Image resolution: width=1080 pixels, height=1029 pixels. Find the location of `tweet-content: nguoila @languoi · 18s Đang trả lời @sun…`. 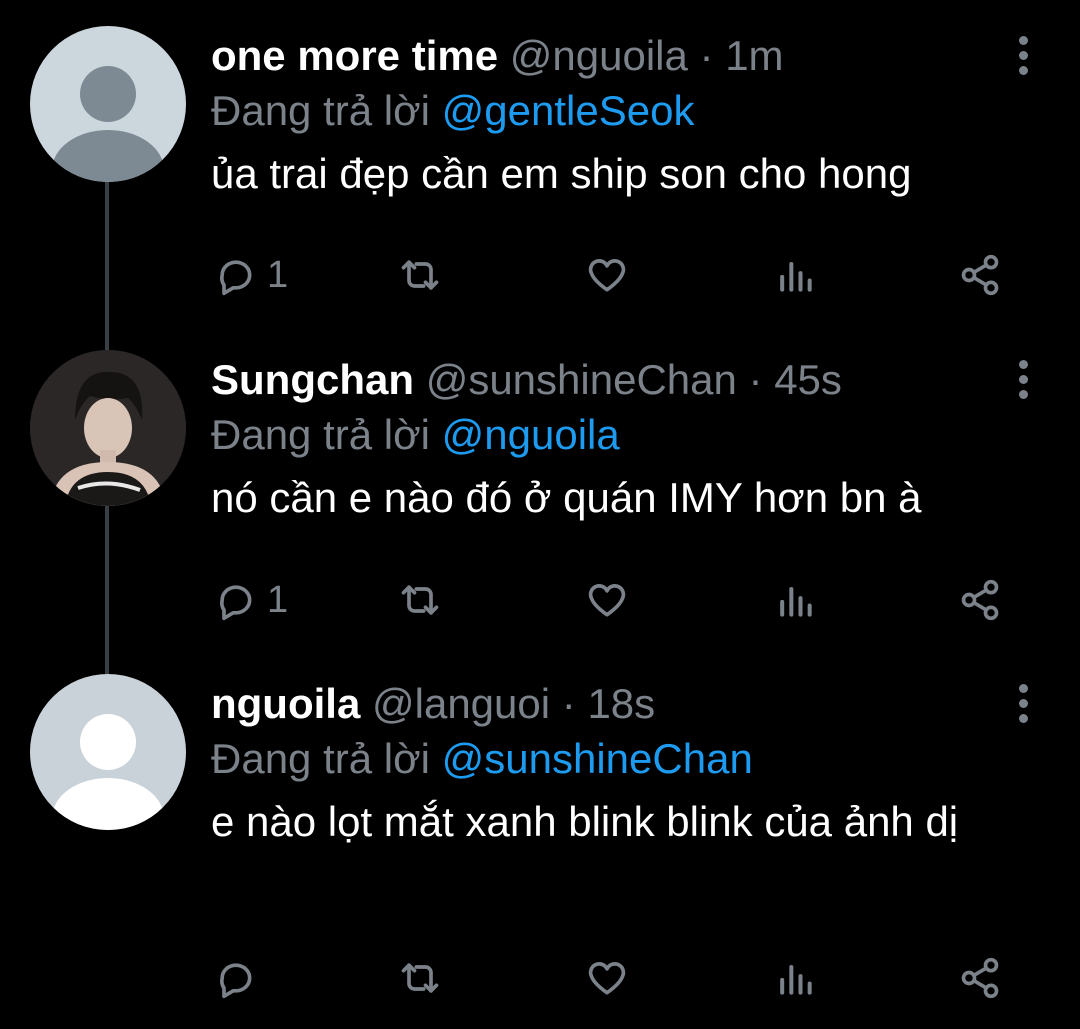

tweet-content: nguoila @languoi · 18s Đang trả lời @sun… is located at coordinates (625, 763).